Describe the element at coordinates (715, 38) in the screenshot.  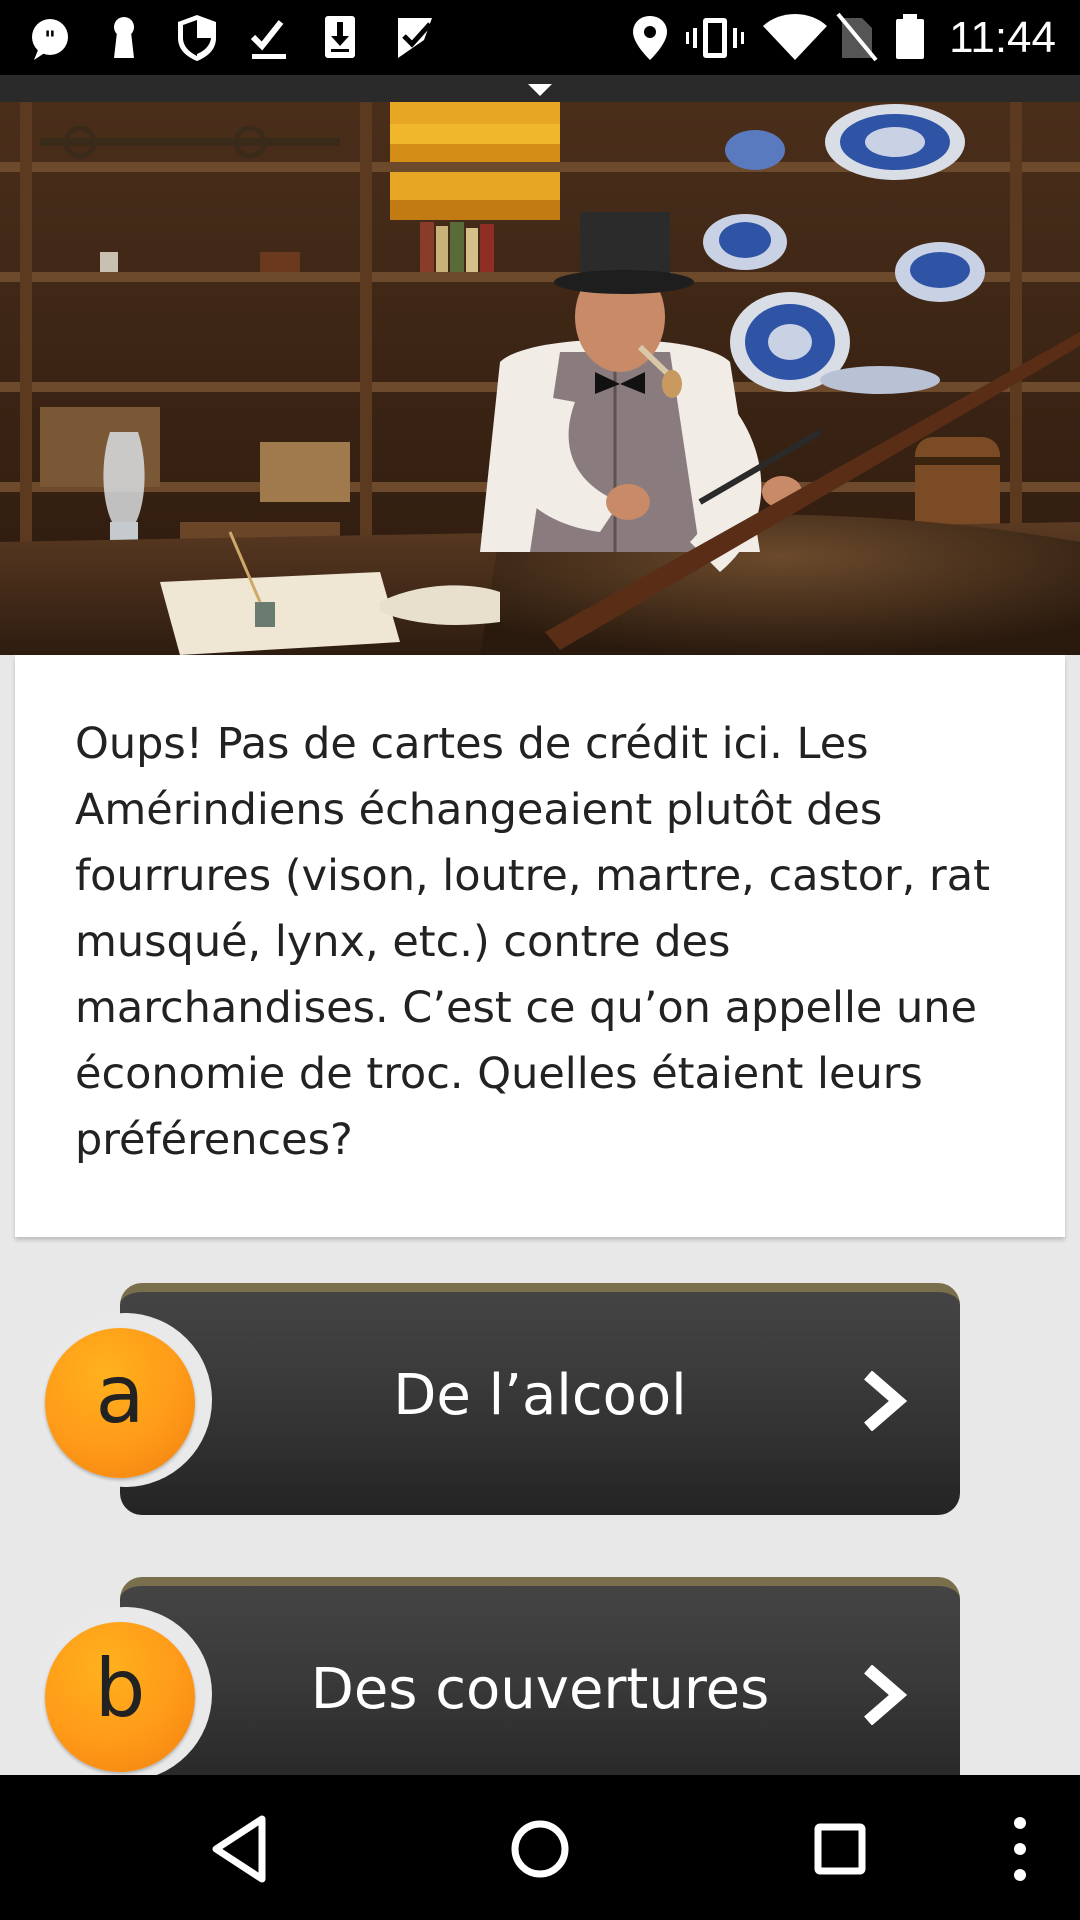
I see `vibrate-icon` at that location.